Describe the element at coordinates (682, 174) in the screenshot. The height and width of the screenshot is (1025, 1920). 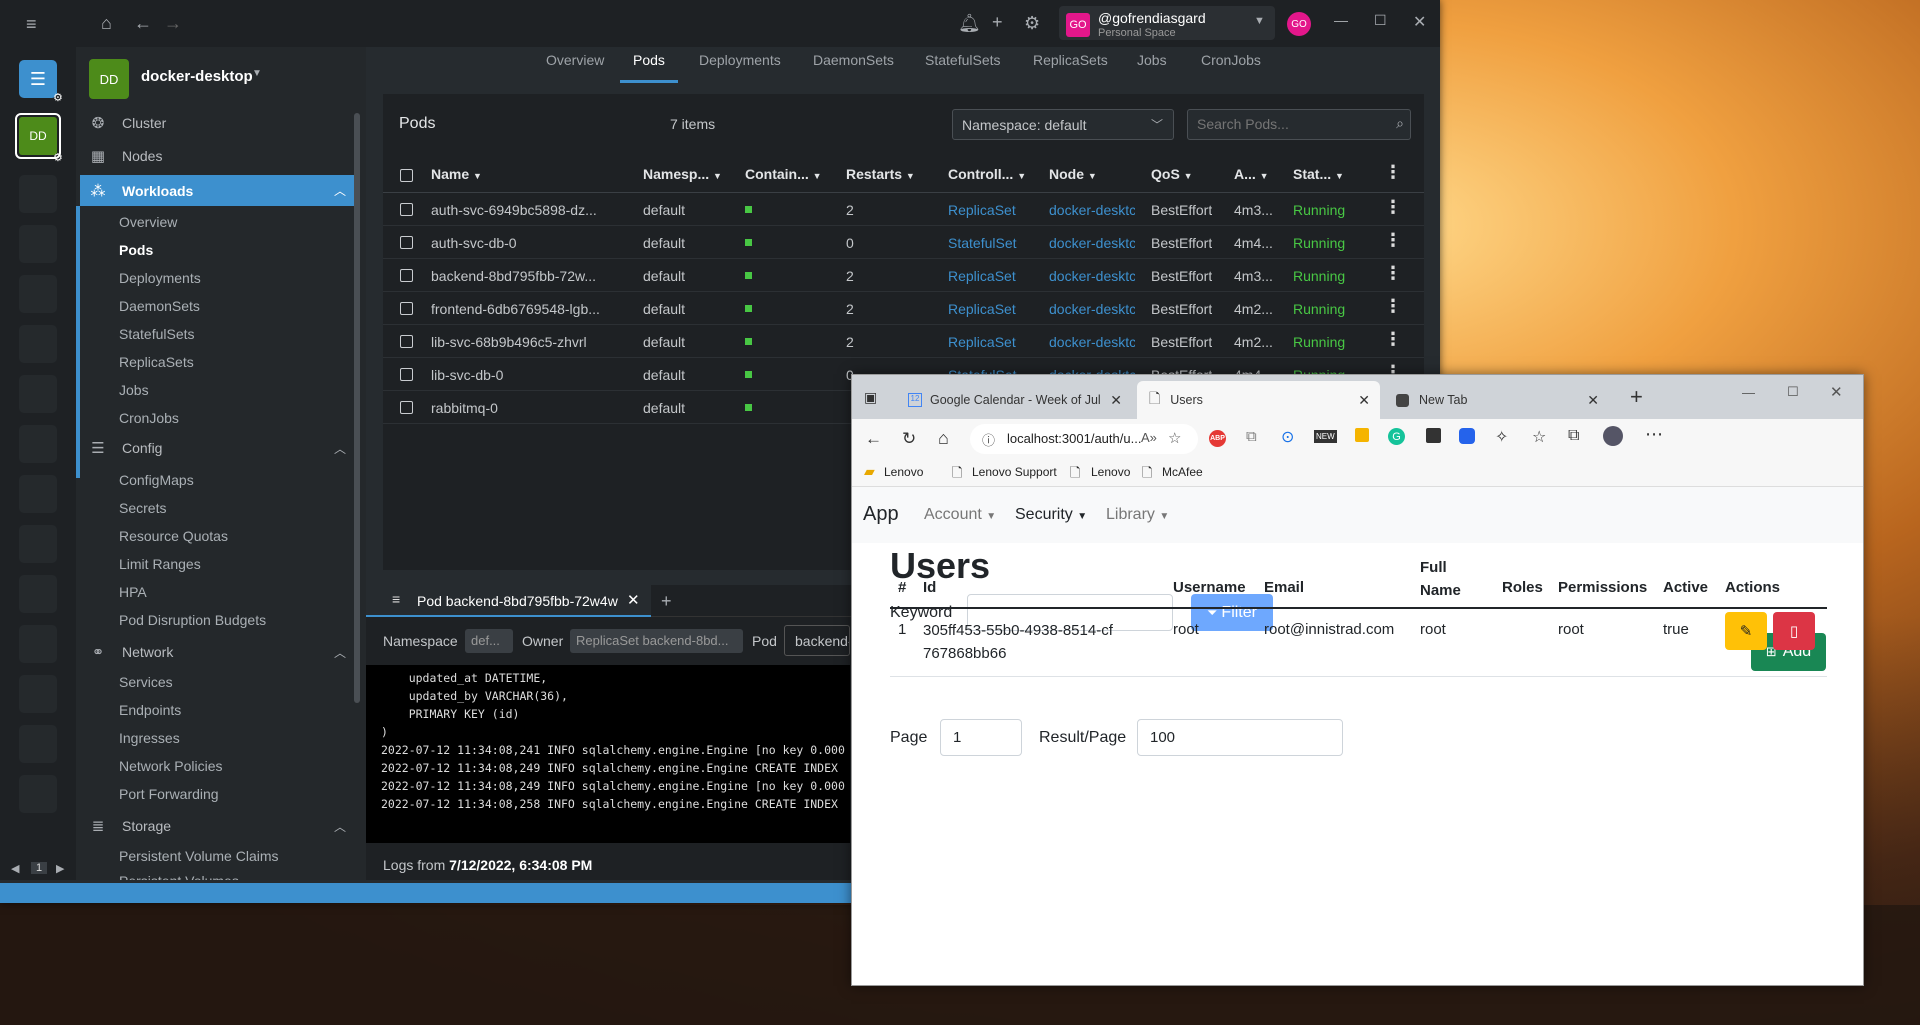
I see `col-namespace: Namesp... ▼` at that location.